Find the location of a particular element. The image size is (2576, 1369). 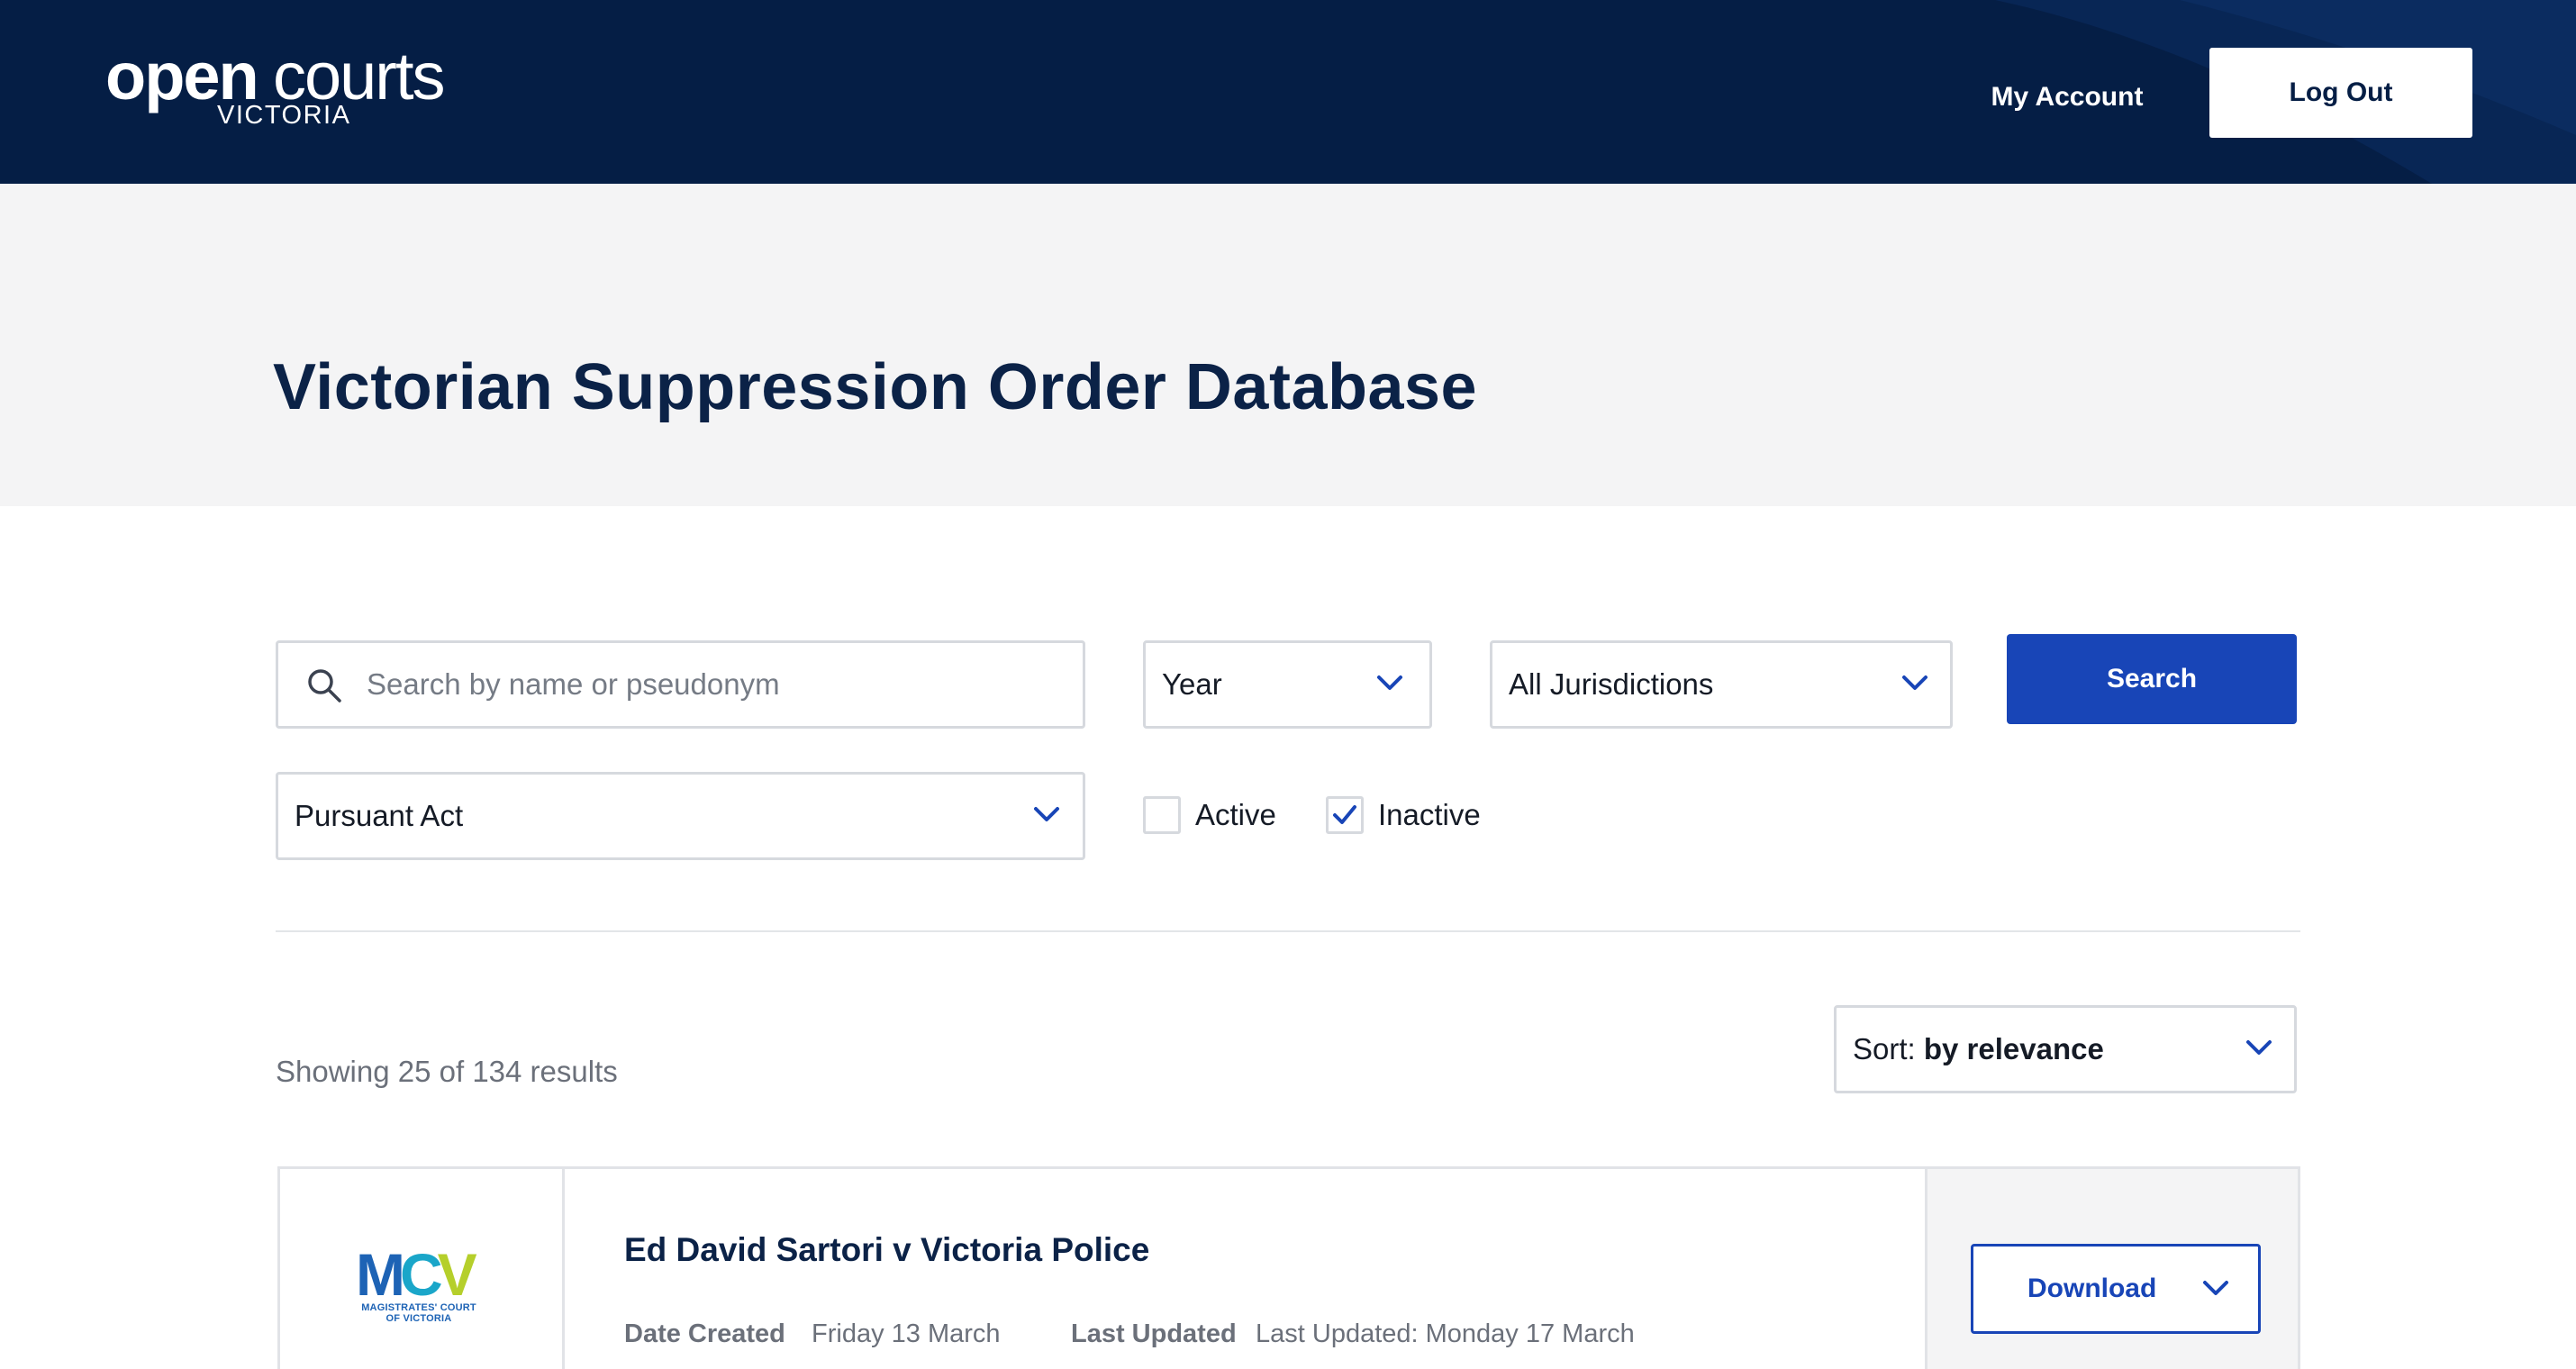

search-button: Search is located at coordinates (2152, 679).